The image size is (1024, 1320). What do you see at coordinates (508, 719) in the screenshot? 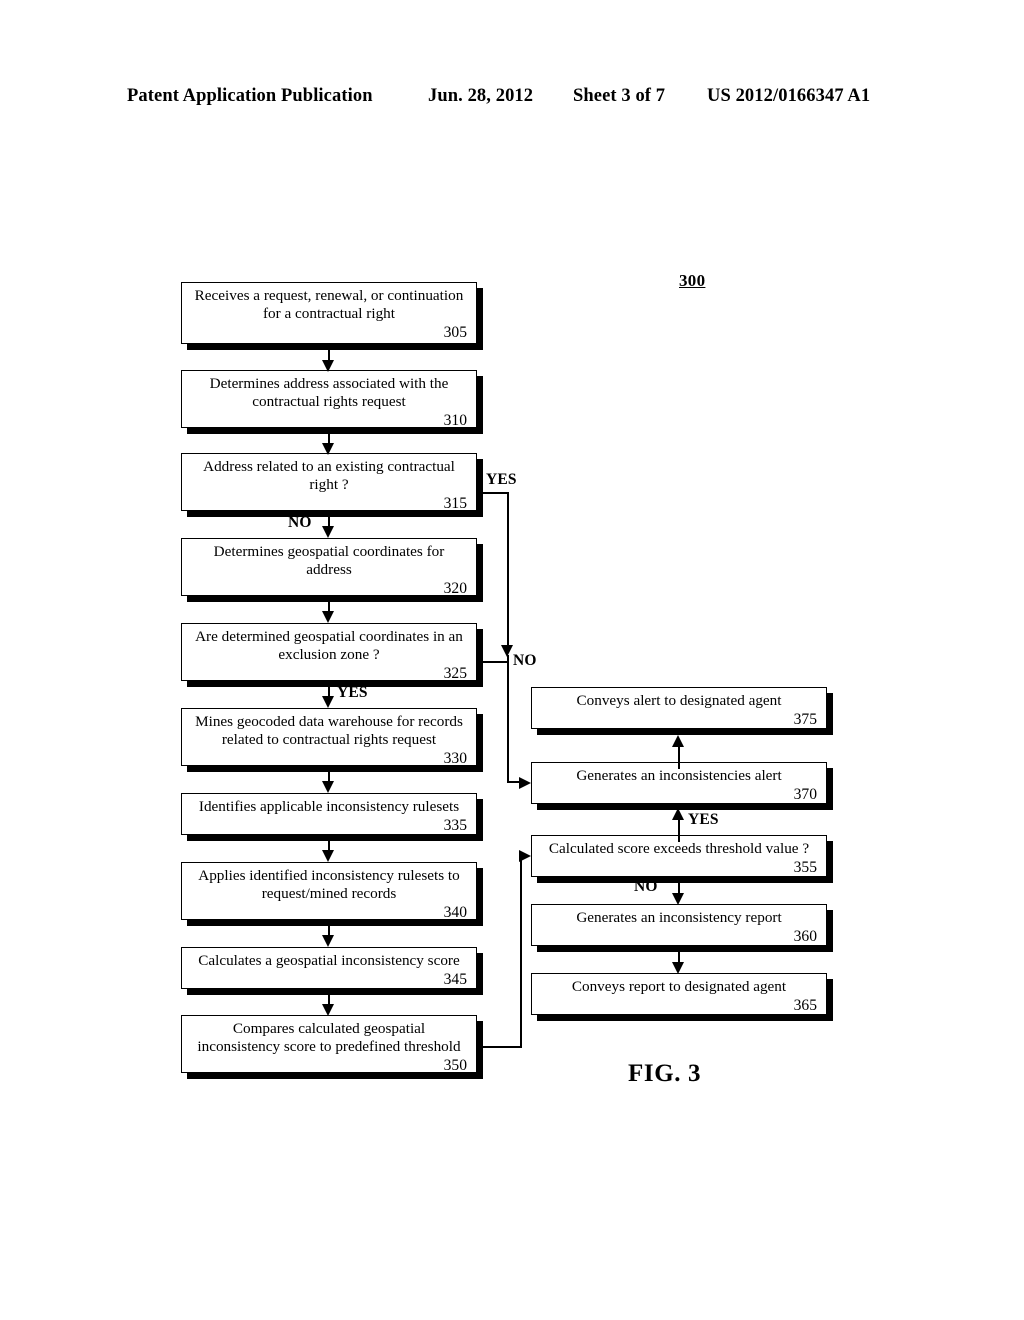
I see `edge-trunk-to-370-v` at bounding box center [508, 719].